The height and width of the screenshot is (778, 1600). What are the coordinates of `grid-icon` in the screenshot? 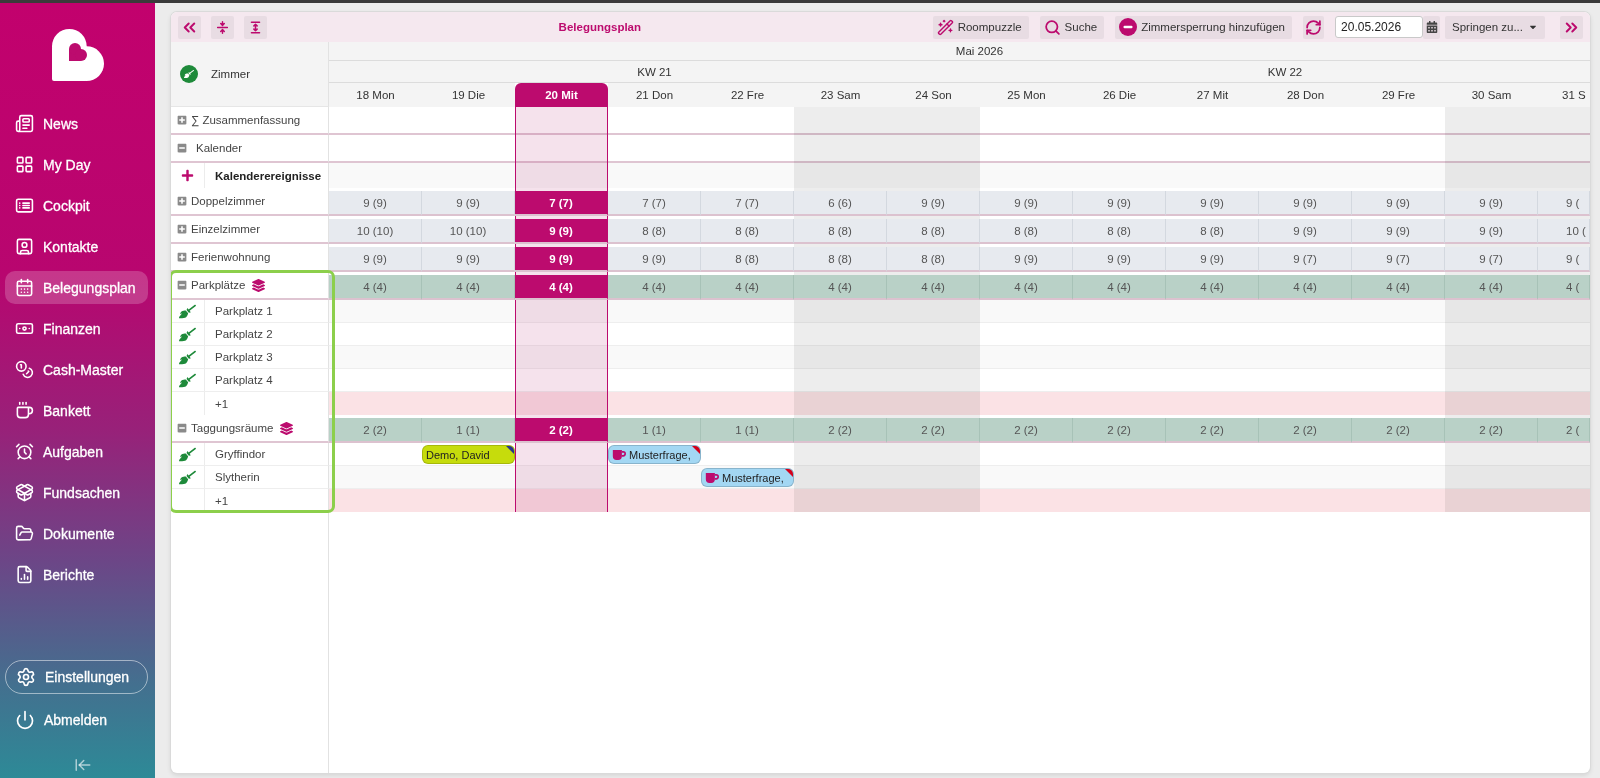 It's located at (24, 164).